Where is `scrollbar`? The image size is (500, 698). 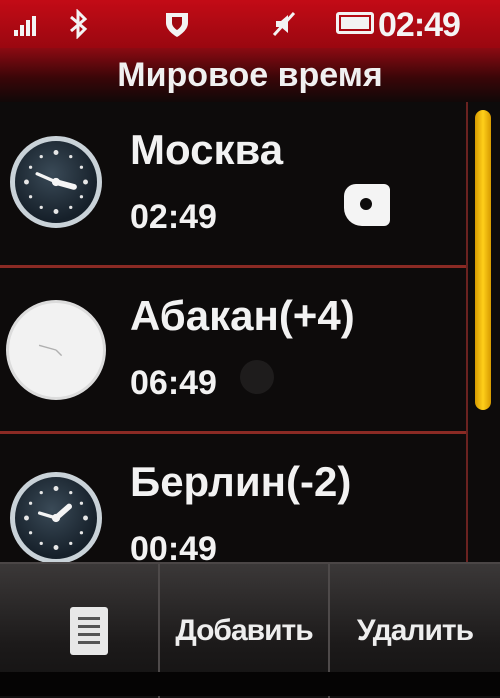 scrollbar is located at coordinates (483, 333).